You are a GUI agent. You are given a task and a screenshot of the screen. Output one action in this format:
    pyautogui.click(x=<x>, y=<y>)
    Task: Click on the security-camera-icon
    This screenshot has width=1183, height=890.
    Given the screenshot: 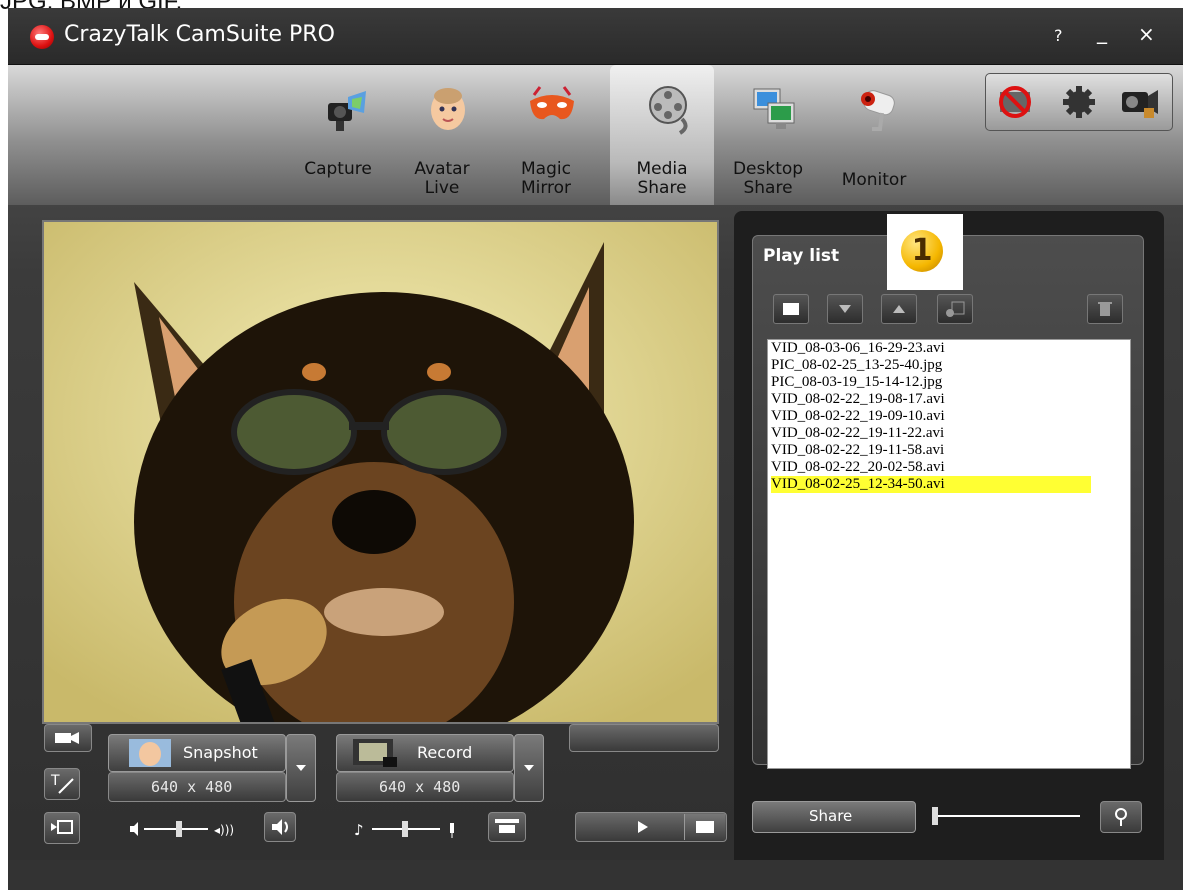 What is the action you would take?
    pyautogui.click(x=878, y=110)
    